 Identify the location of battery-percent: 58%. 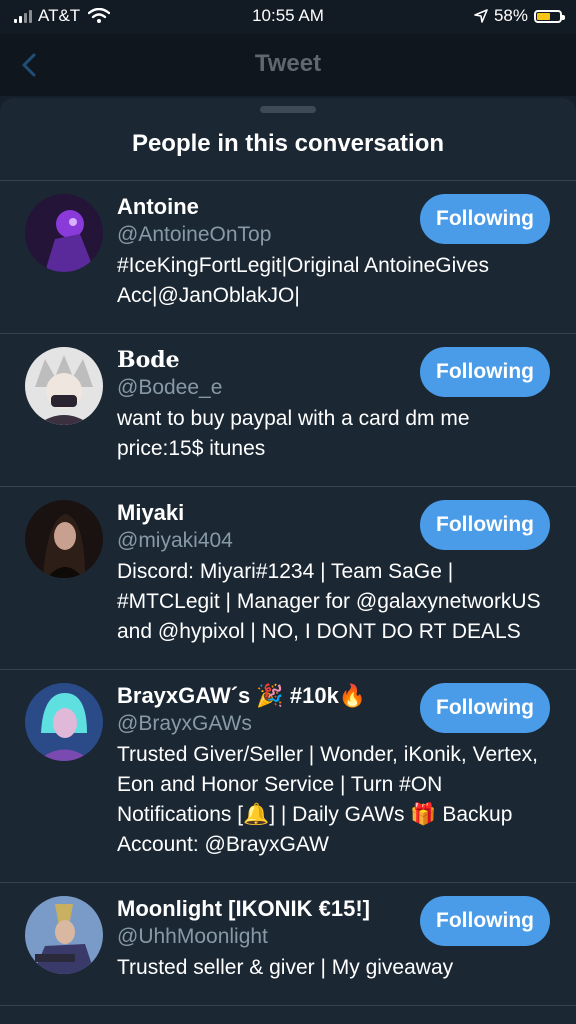
(510, 15).